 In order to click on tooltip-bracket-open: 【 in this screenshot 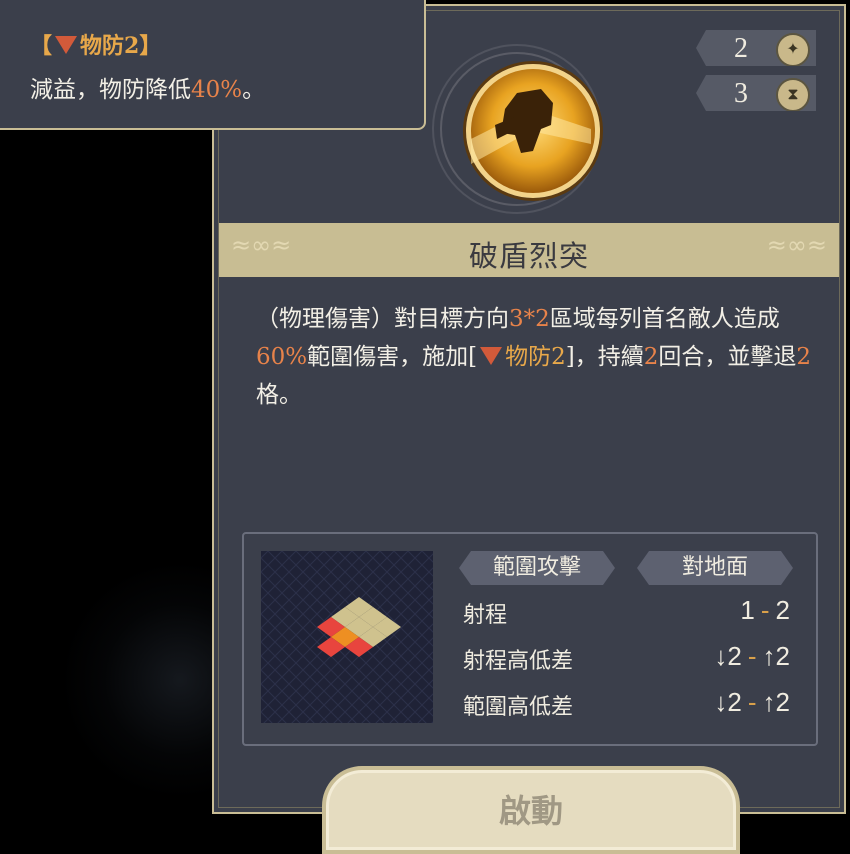, I will do `click(41, 46)`.